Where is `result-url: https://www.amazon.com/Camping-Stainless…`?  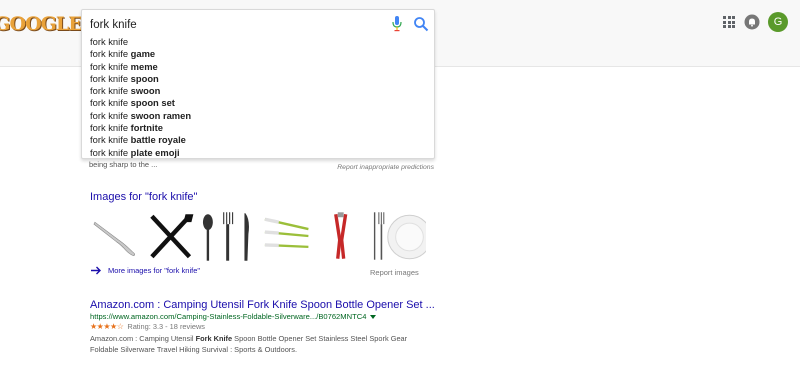
result-url: https://www.amazon.com/Camping-Stainless… is located at coordinates (233, 316).